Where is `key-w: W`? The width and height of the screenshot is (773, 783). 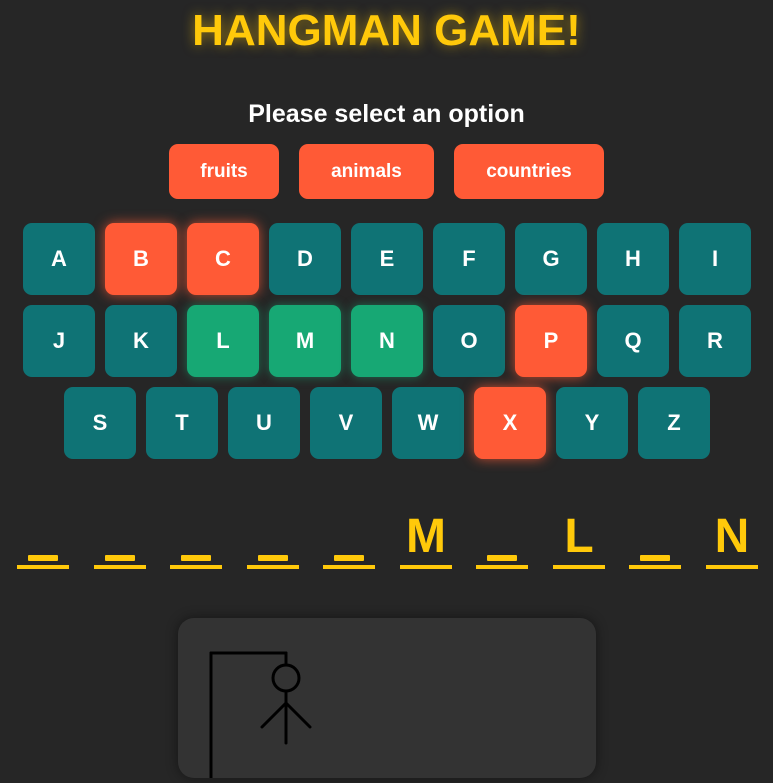 key-w: W is located at coordinates (428, 423).